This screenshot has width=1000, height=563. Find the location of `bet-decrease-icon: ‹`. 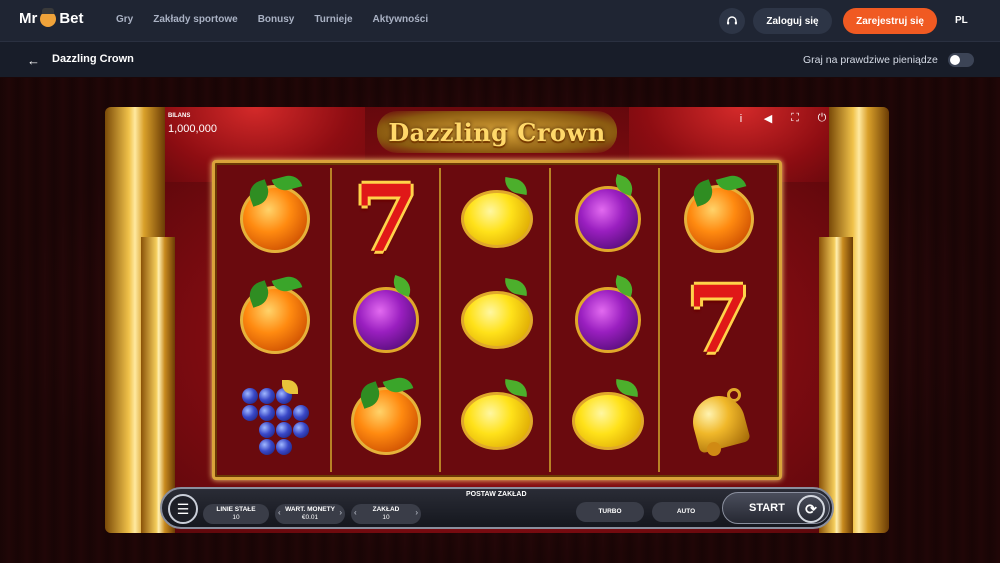

bet-decrease-icon: ‹ is located at coordinates (355, 512).